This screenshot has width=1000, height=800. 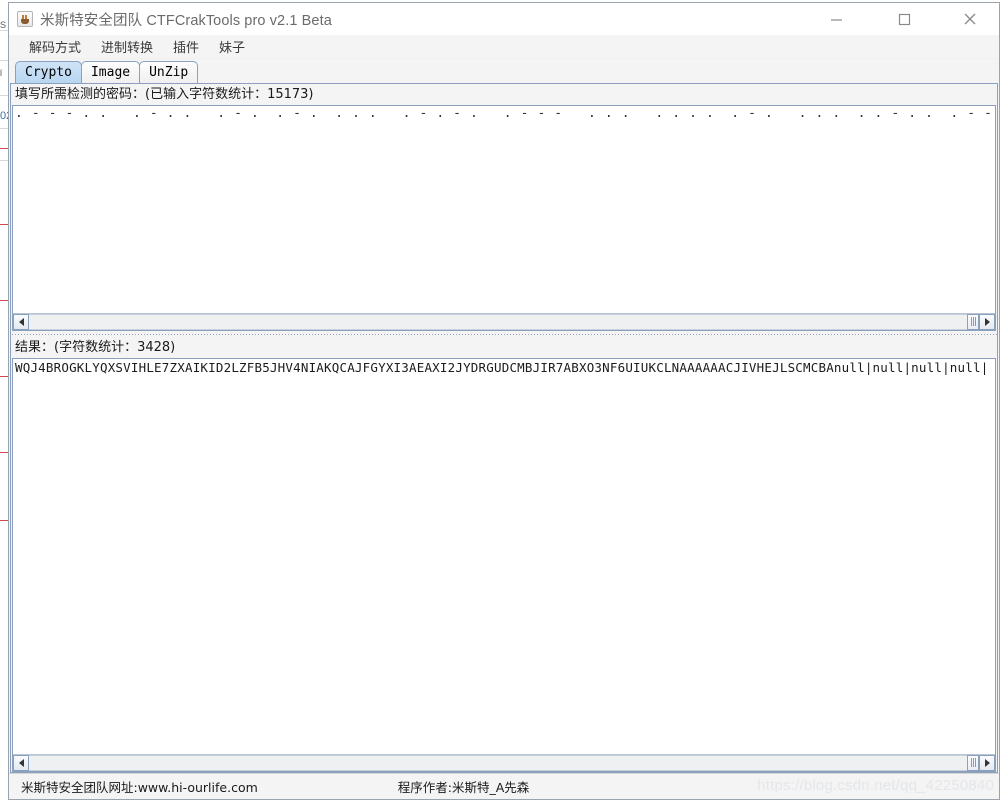 I want to click on result-horizontal-scrollbar: |||, so click(x=504, y=762).